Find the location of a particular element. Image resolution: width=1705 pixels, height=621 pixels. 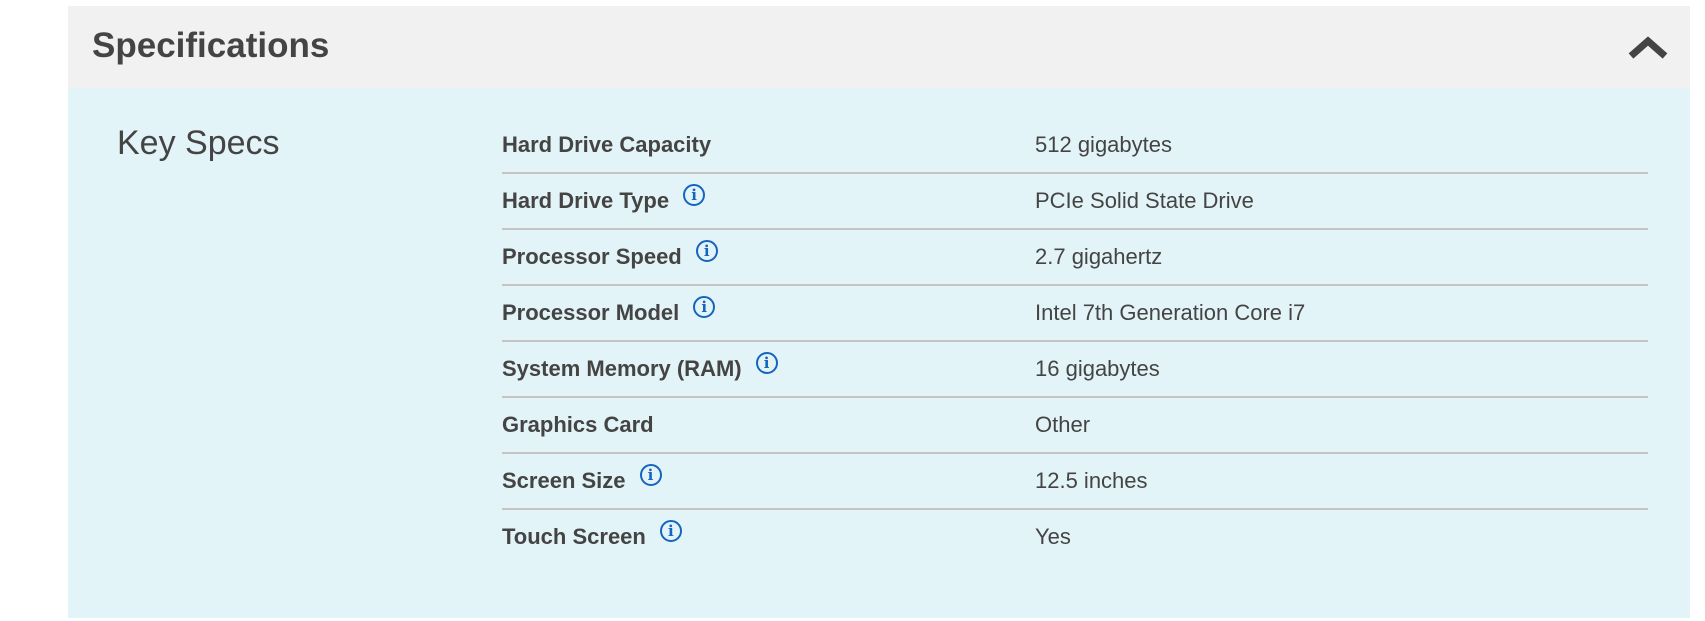

spec-value: Yes is located at coordinates (1053, 536).